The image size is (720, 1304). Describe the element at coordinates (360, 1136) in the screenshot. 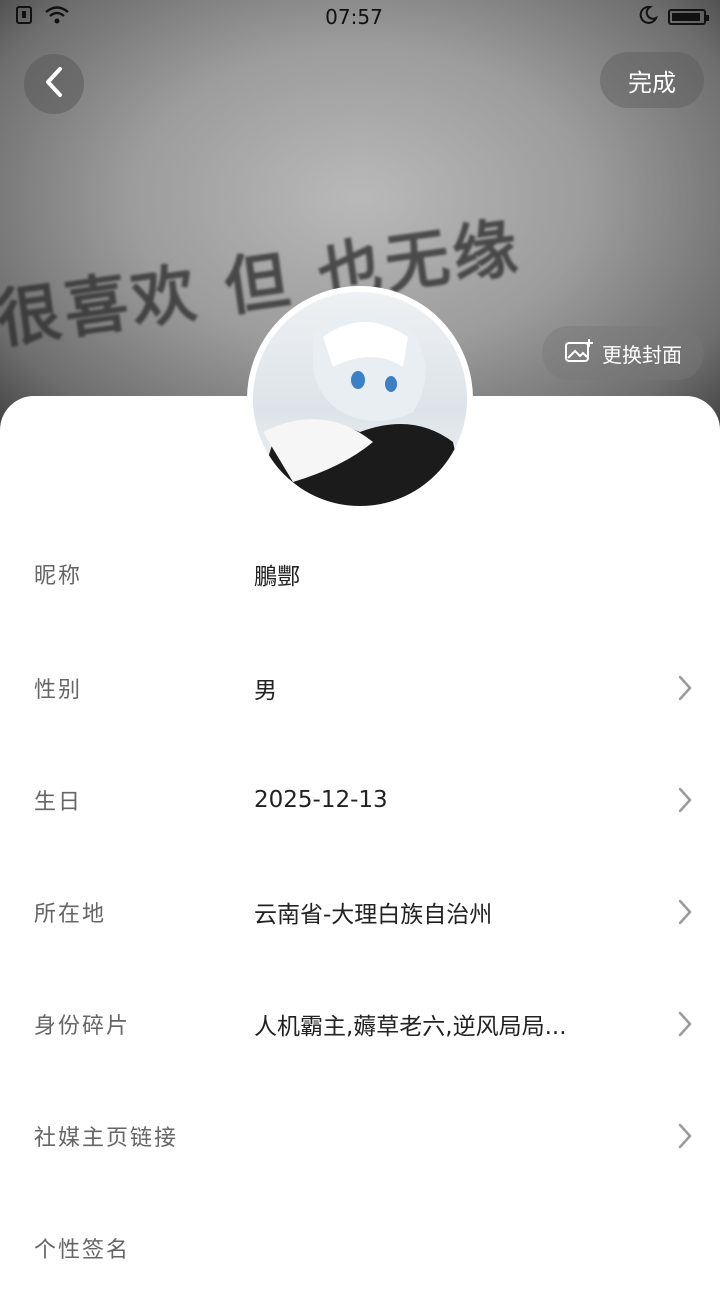

I see `profile-row-social-links: 社媒主页链接` at that location.